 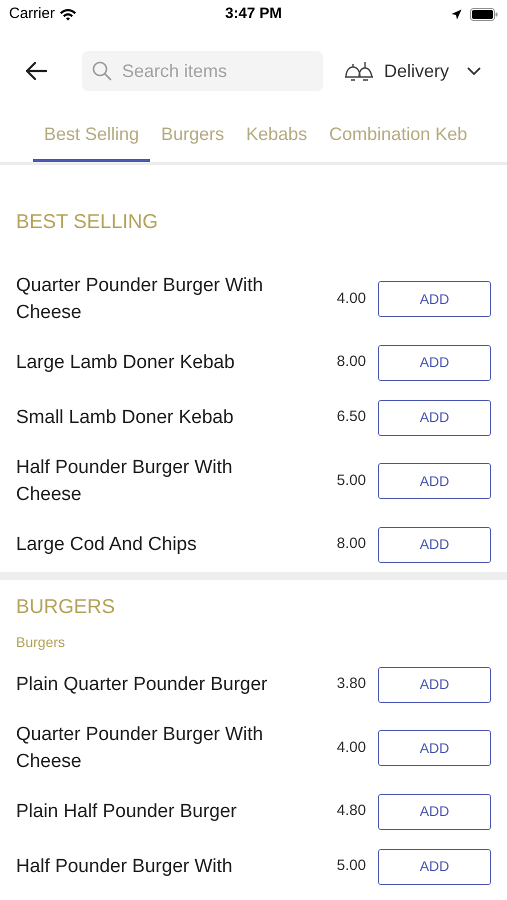 I want to click on item-name: Plain Half Pounder Burger, so click(x=127, y=812).